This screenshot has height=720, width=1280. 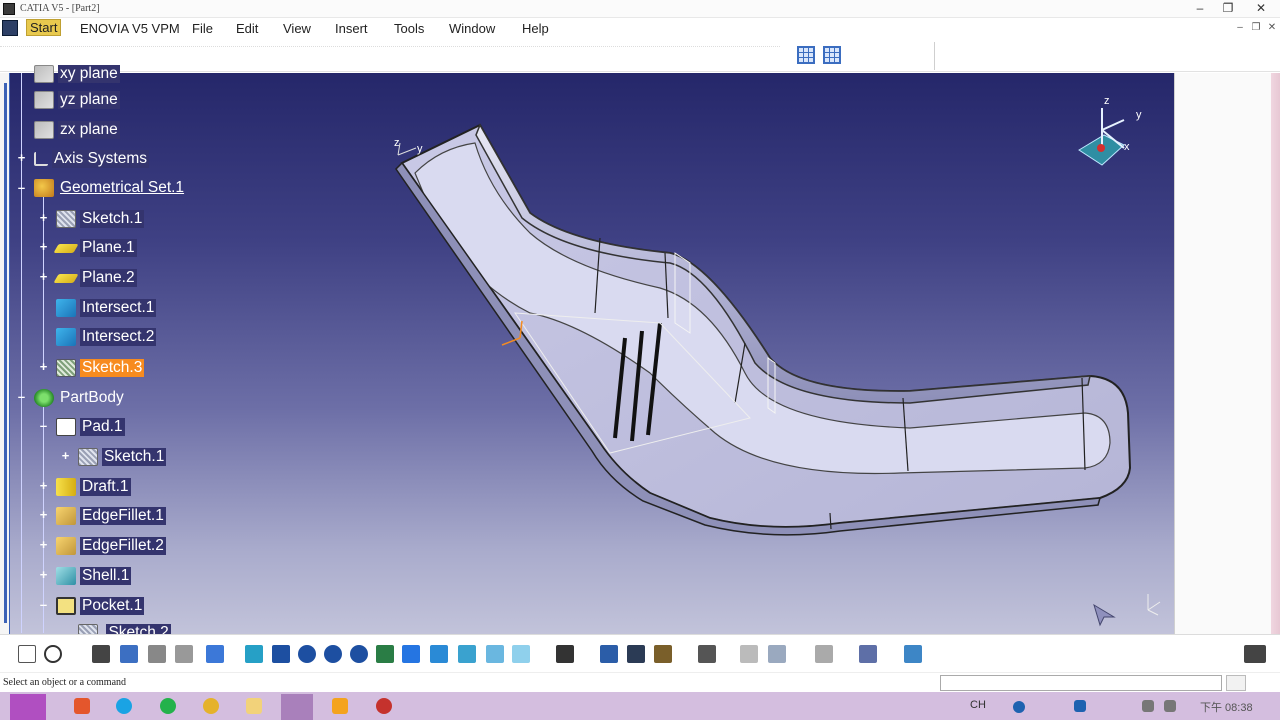 I want to click on tree-item-pocket-1: Pocket.1, so click(x=100, y=606).